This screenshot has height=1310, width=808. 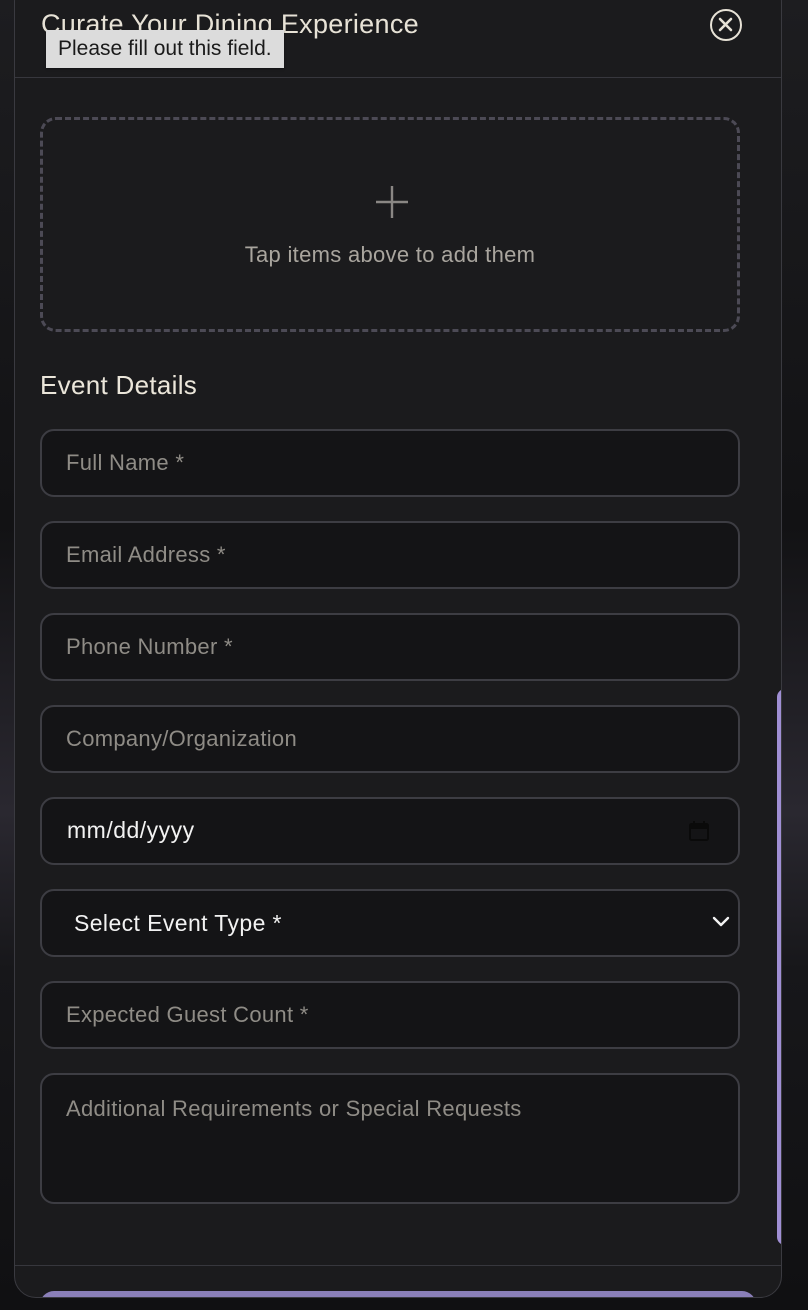 I want to click on company-input, so click(x=390, y=739).